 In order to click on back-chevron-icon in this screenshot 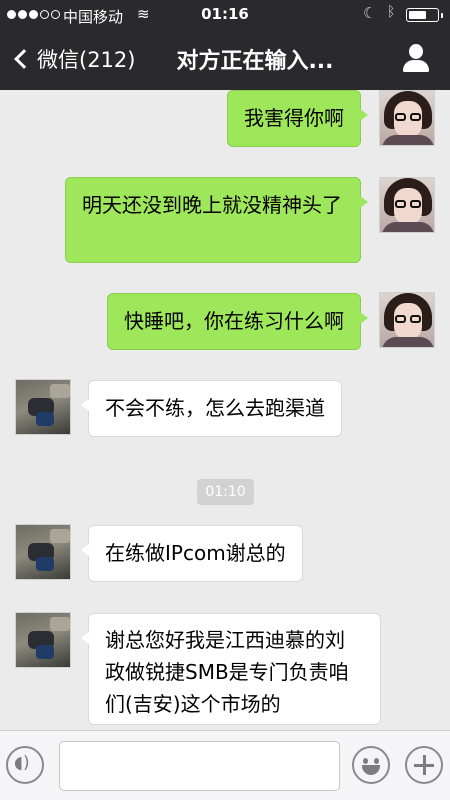, I will do `click(24, 59)`.